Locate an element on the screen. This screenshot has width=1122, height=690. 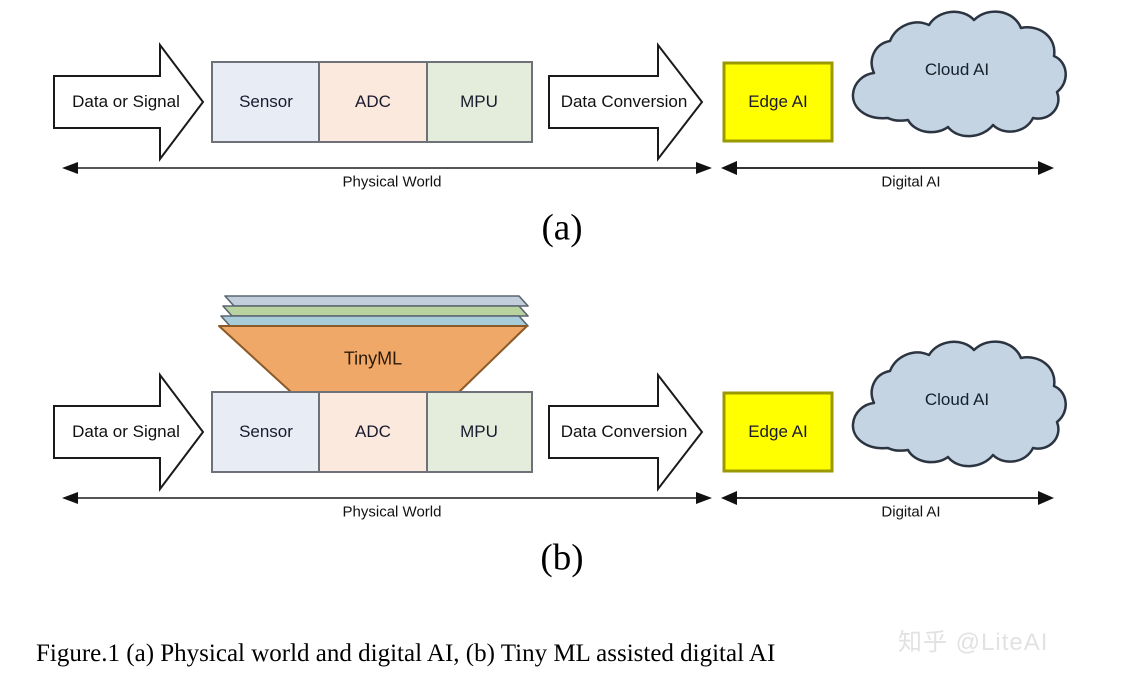
sensor-box-a is located at coordinates (265, 102).